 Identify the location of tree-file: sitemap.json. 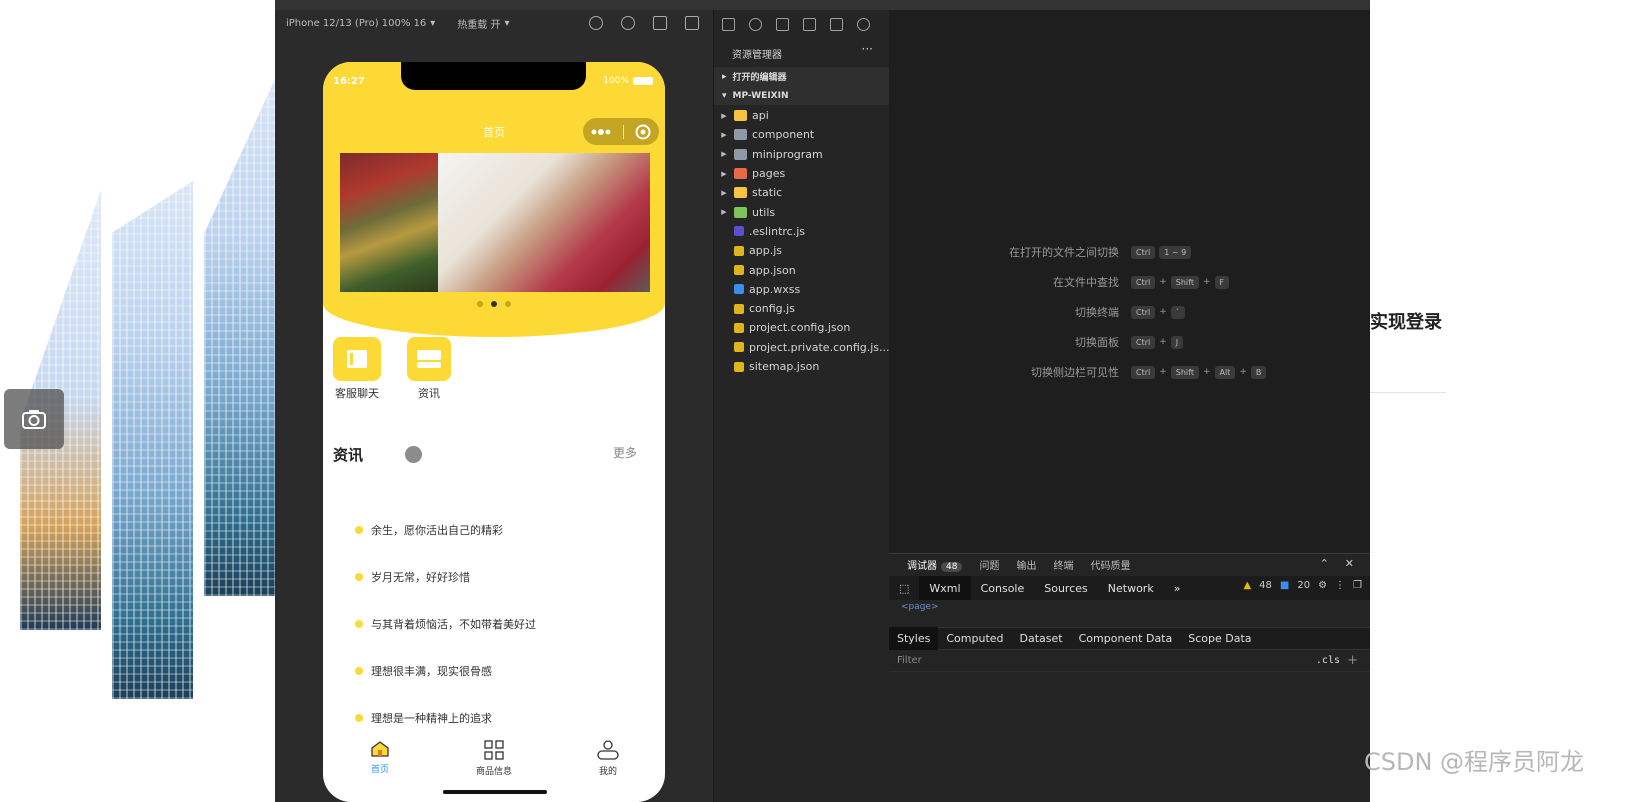
(802, 366).